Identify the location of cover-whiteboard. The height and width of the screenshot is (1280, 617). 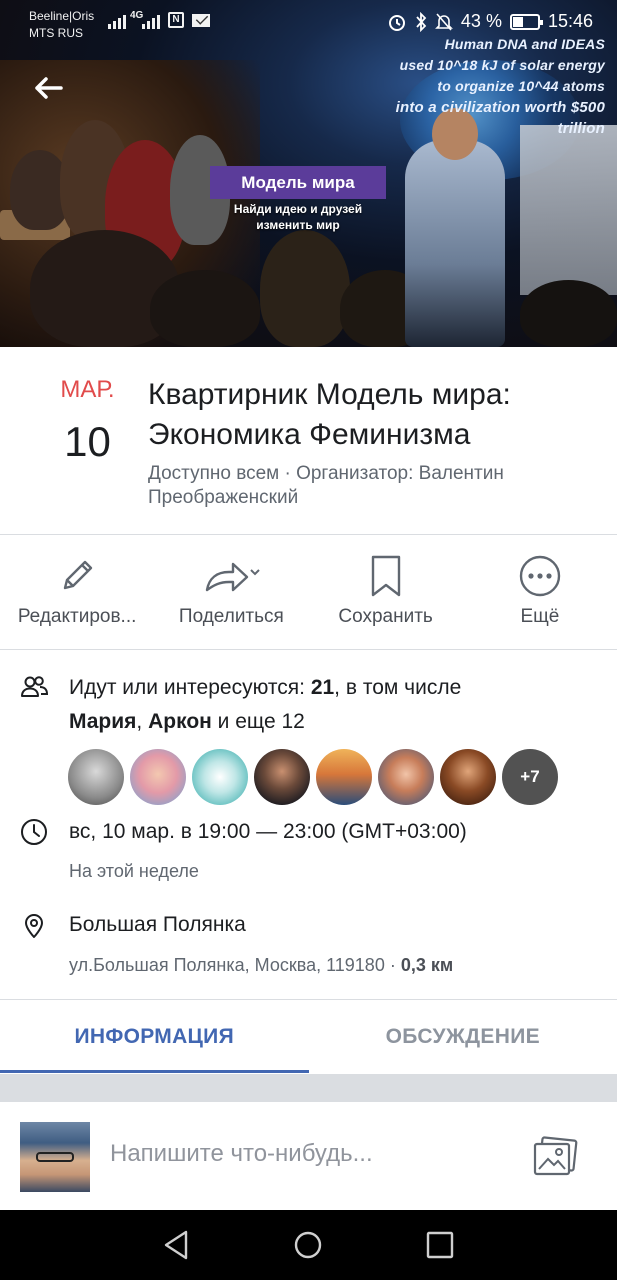
(568, 210).